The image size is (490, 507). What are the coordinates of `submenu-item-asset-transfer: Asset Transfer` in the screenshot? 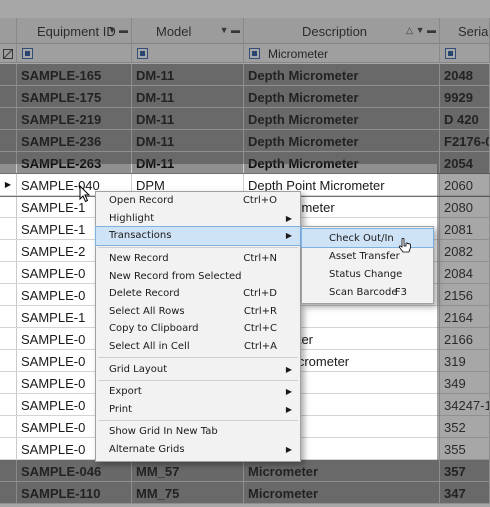 It's located at (367, 256).